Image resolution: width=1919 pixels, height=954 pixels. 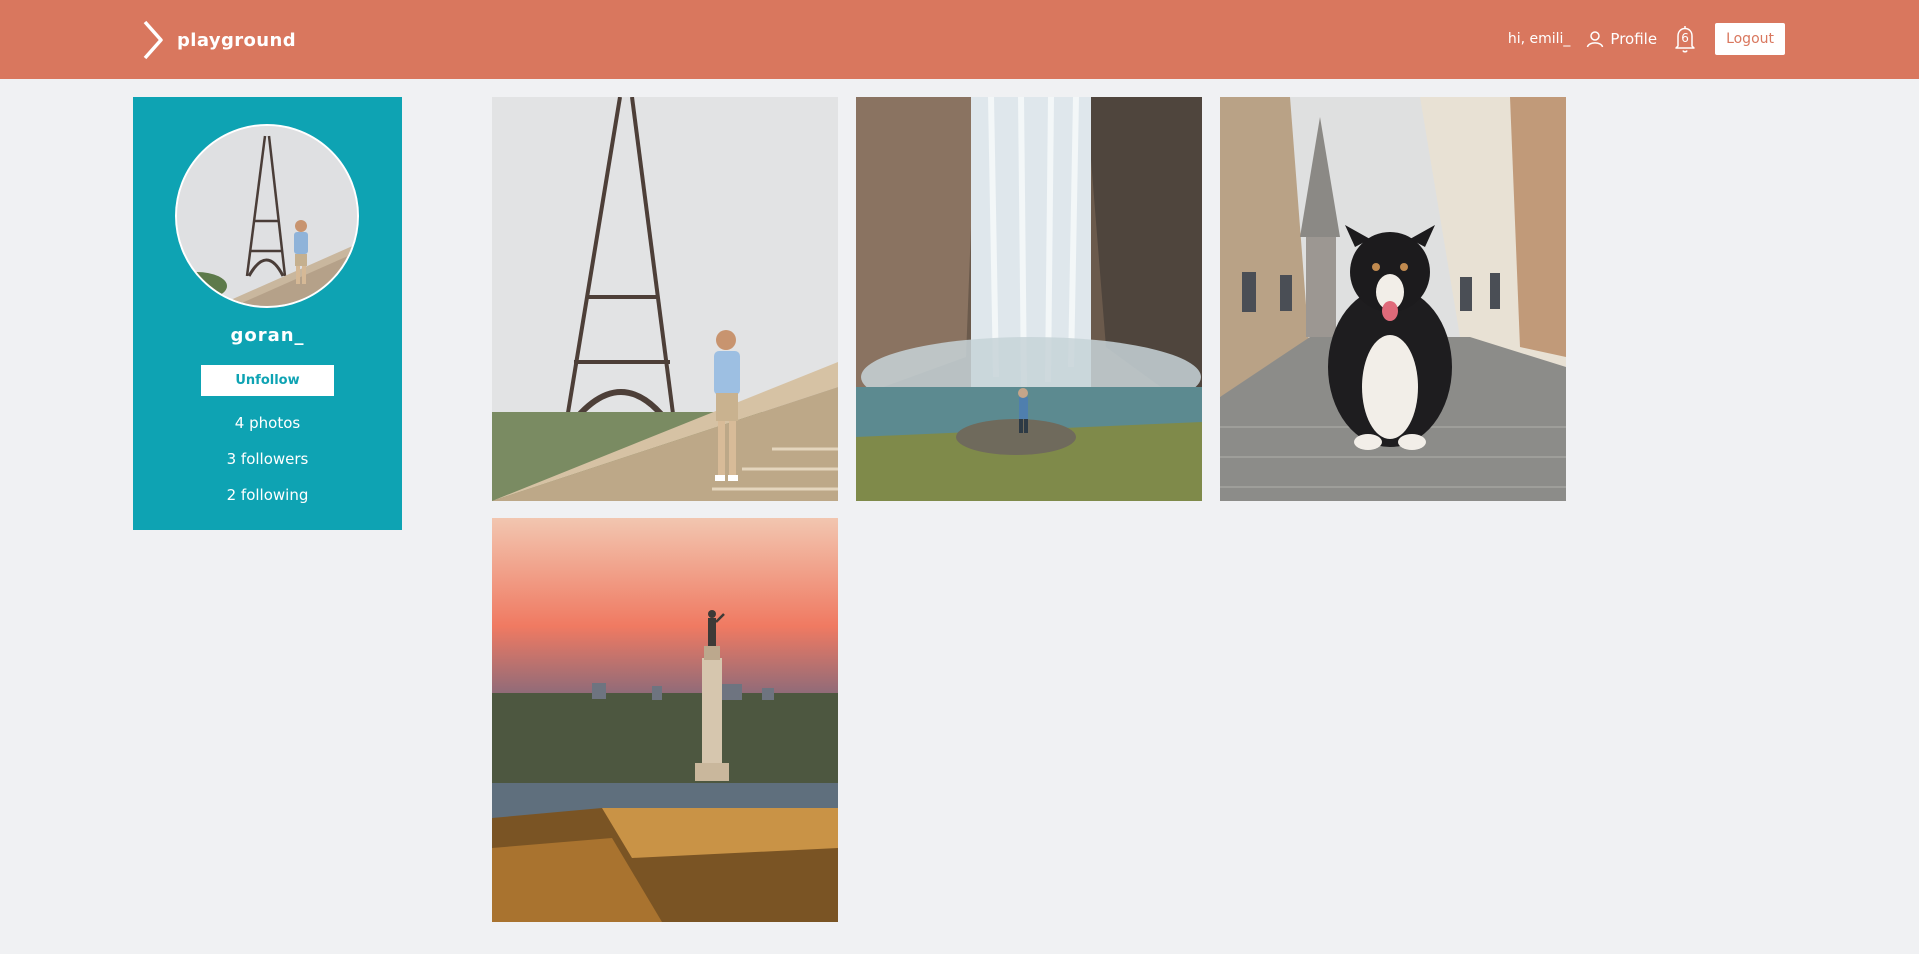 I want to click on top-nav: hi, emili_ Profile 6 Logout, so click(x=1646, y=39).